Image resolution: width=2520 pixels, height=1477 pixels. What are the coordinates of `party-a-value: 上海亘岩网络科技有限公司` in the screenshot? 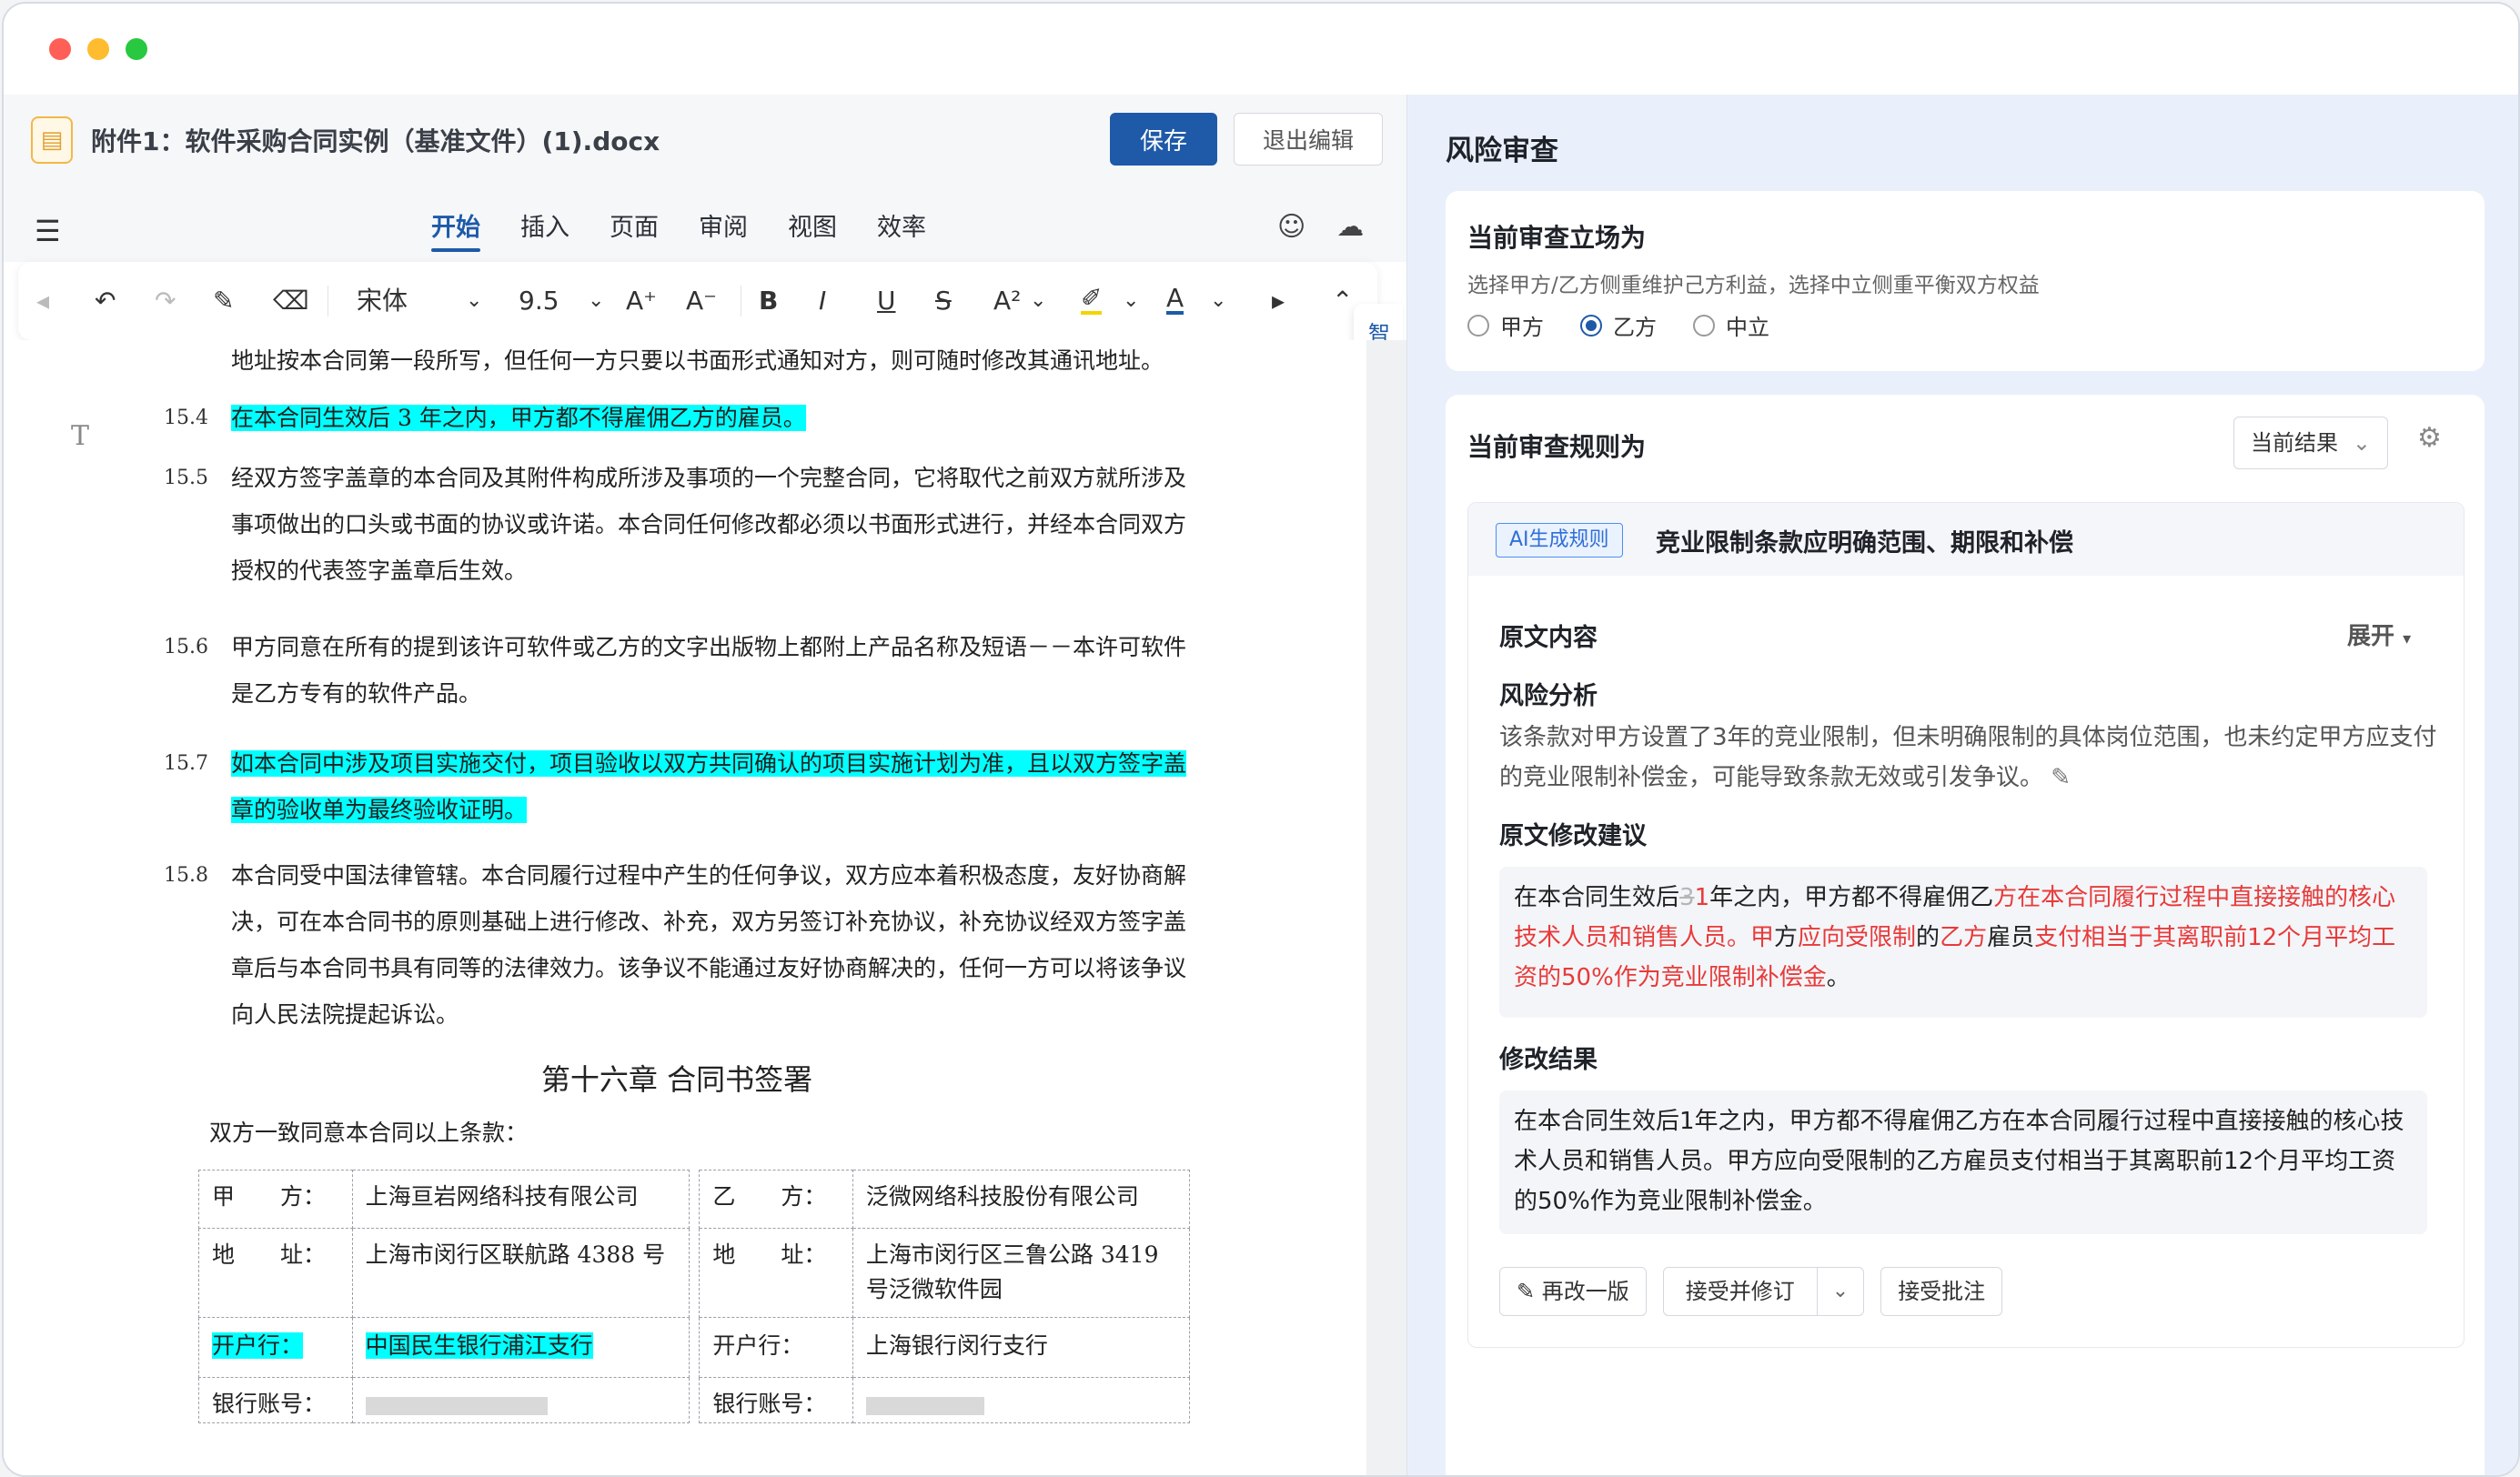 It's located at (521, 1199).